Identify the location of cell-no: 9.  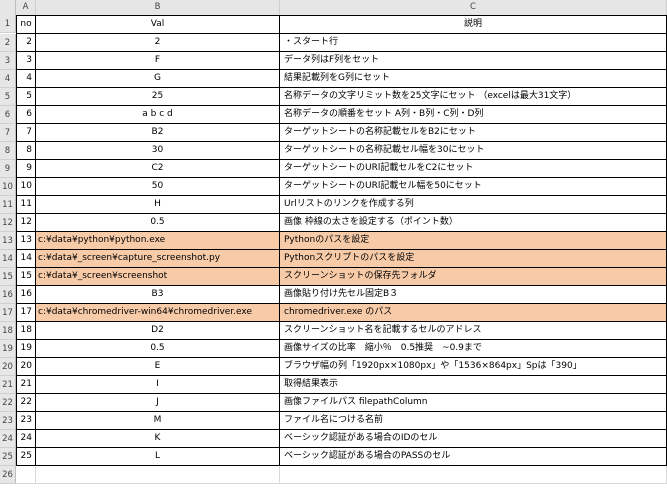
(26, 169).